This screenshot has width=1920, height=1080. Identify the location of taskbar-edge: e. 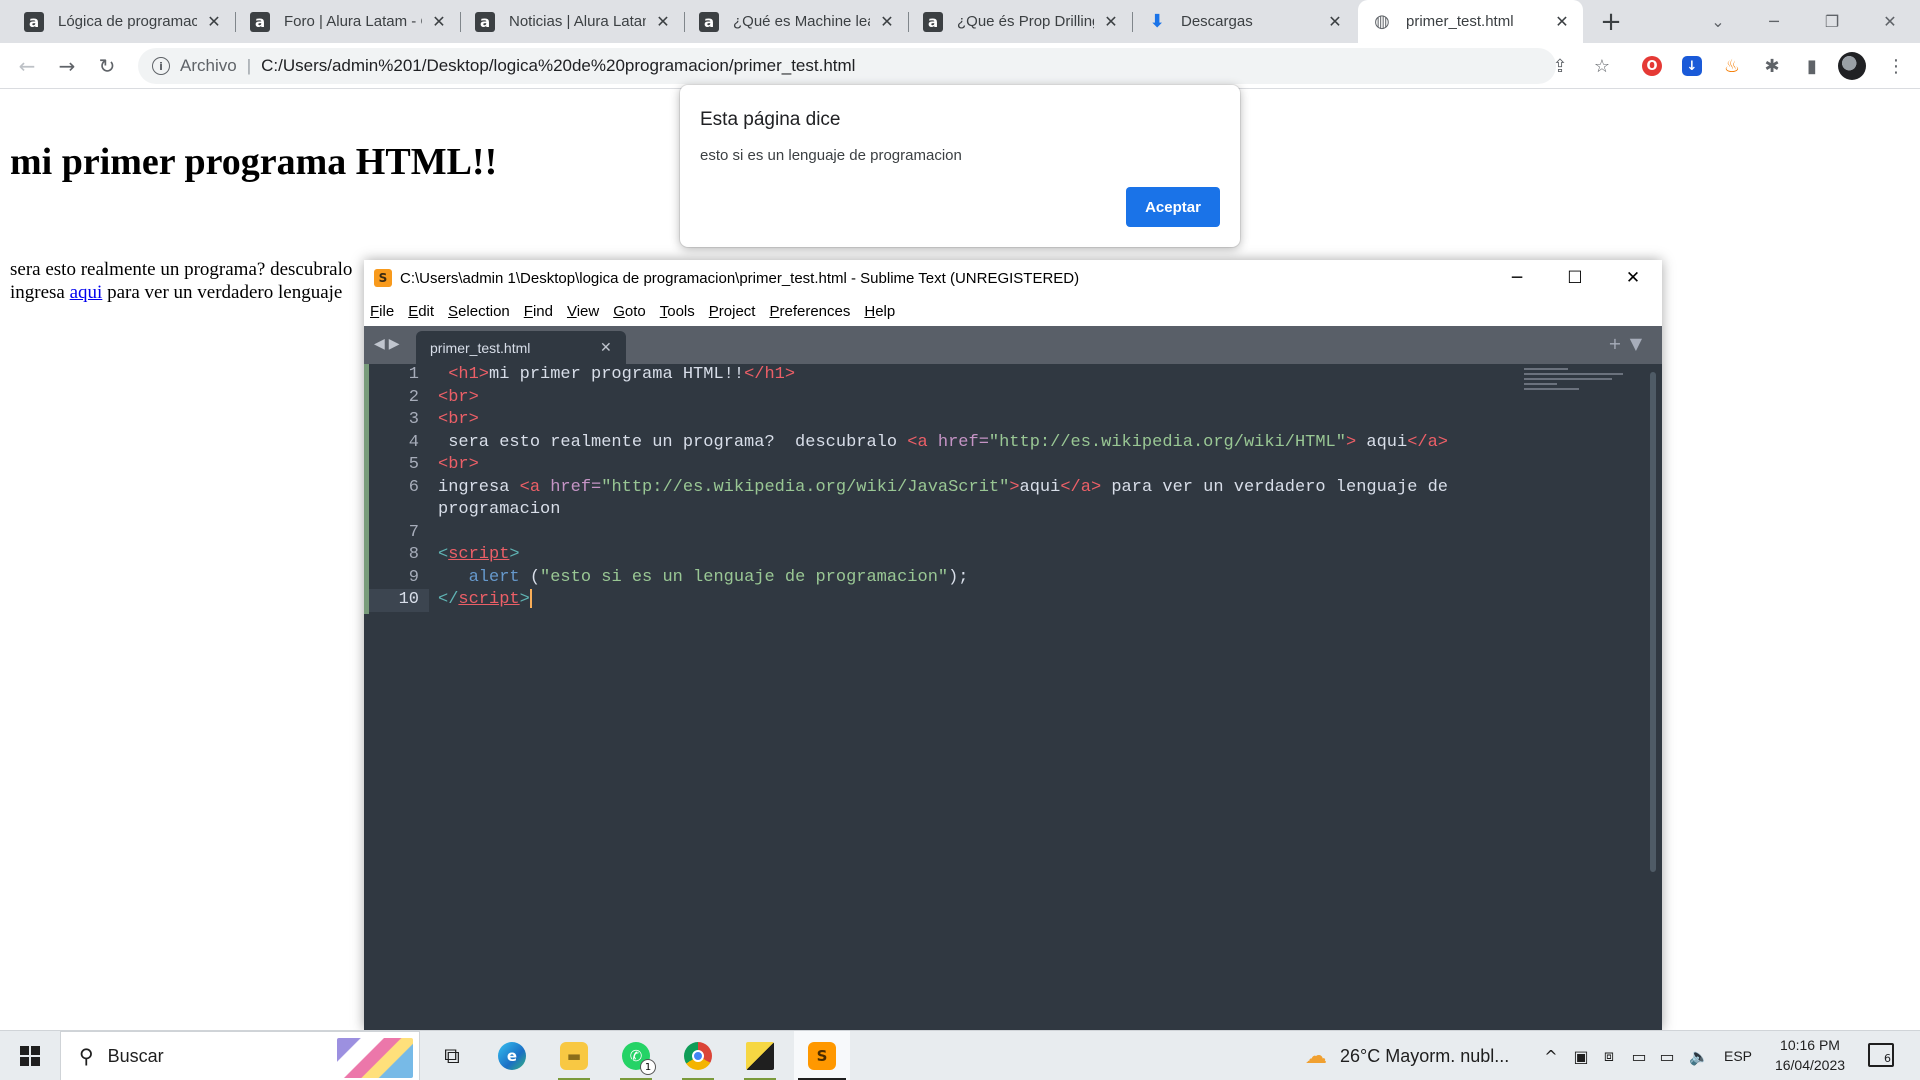
(512, 1055).